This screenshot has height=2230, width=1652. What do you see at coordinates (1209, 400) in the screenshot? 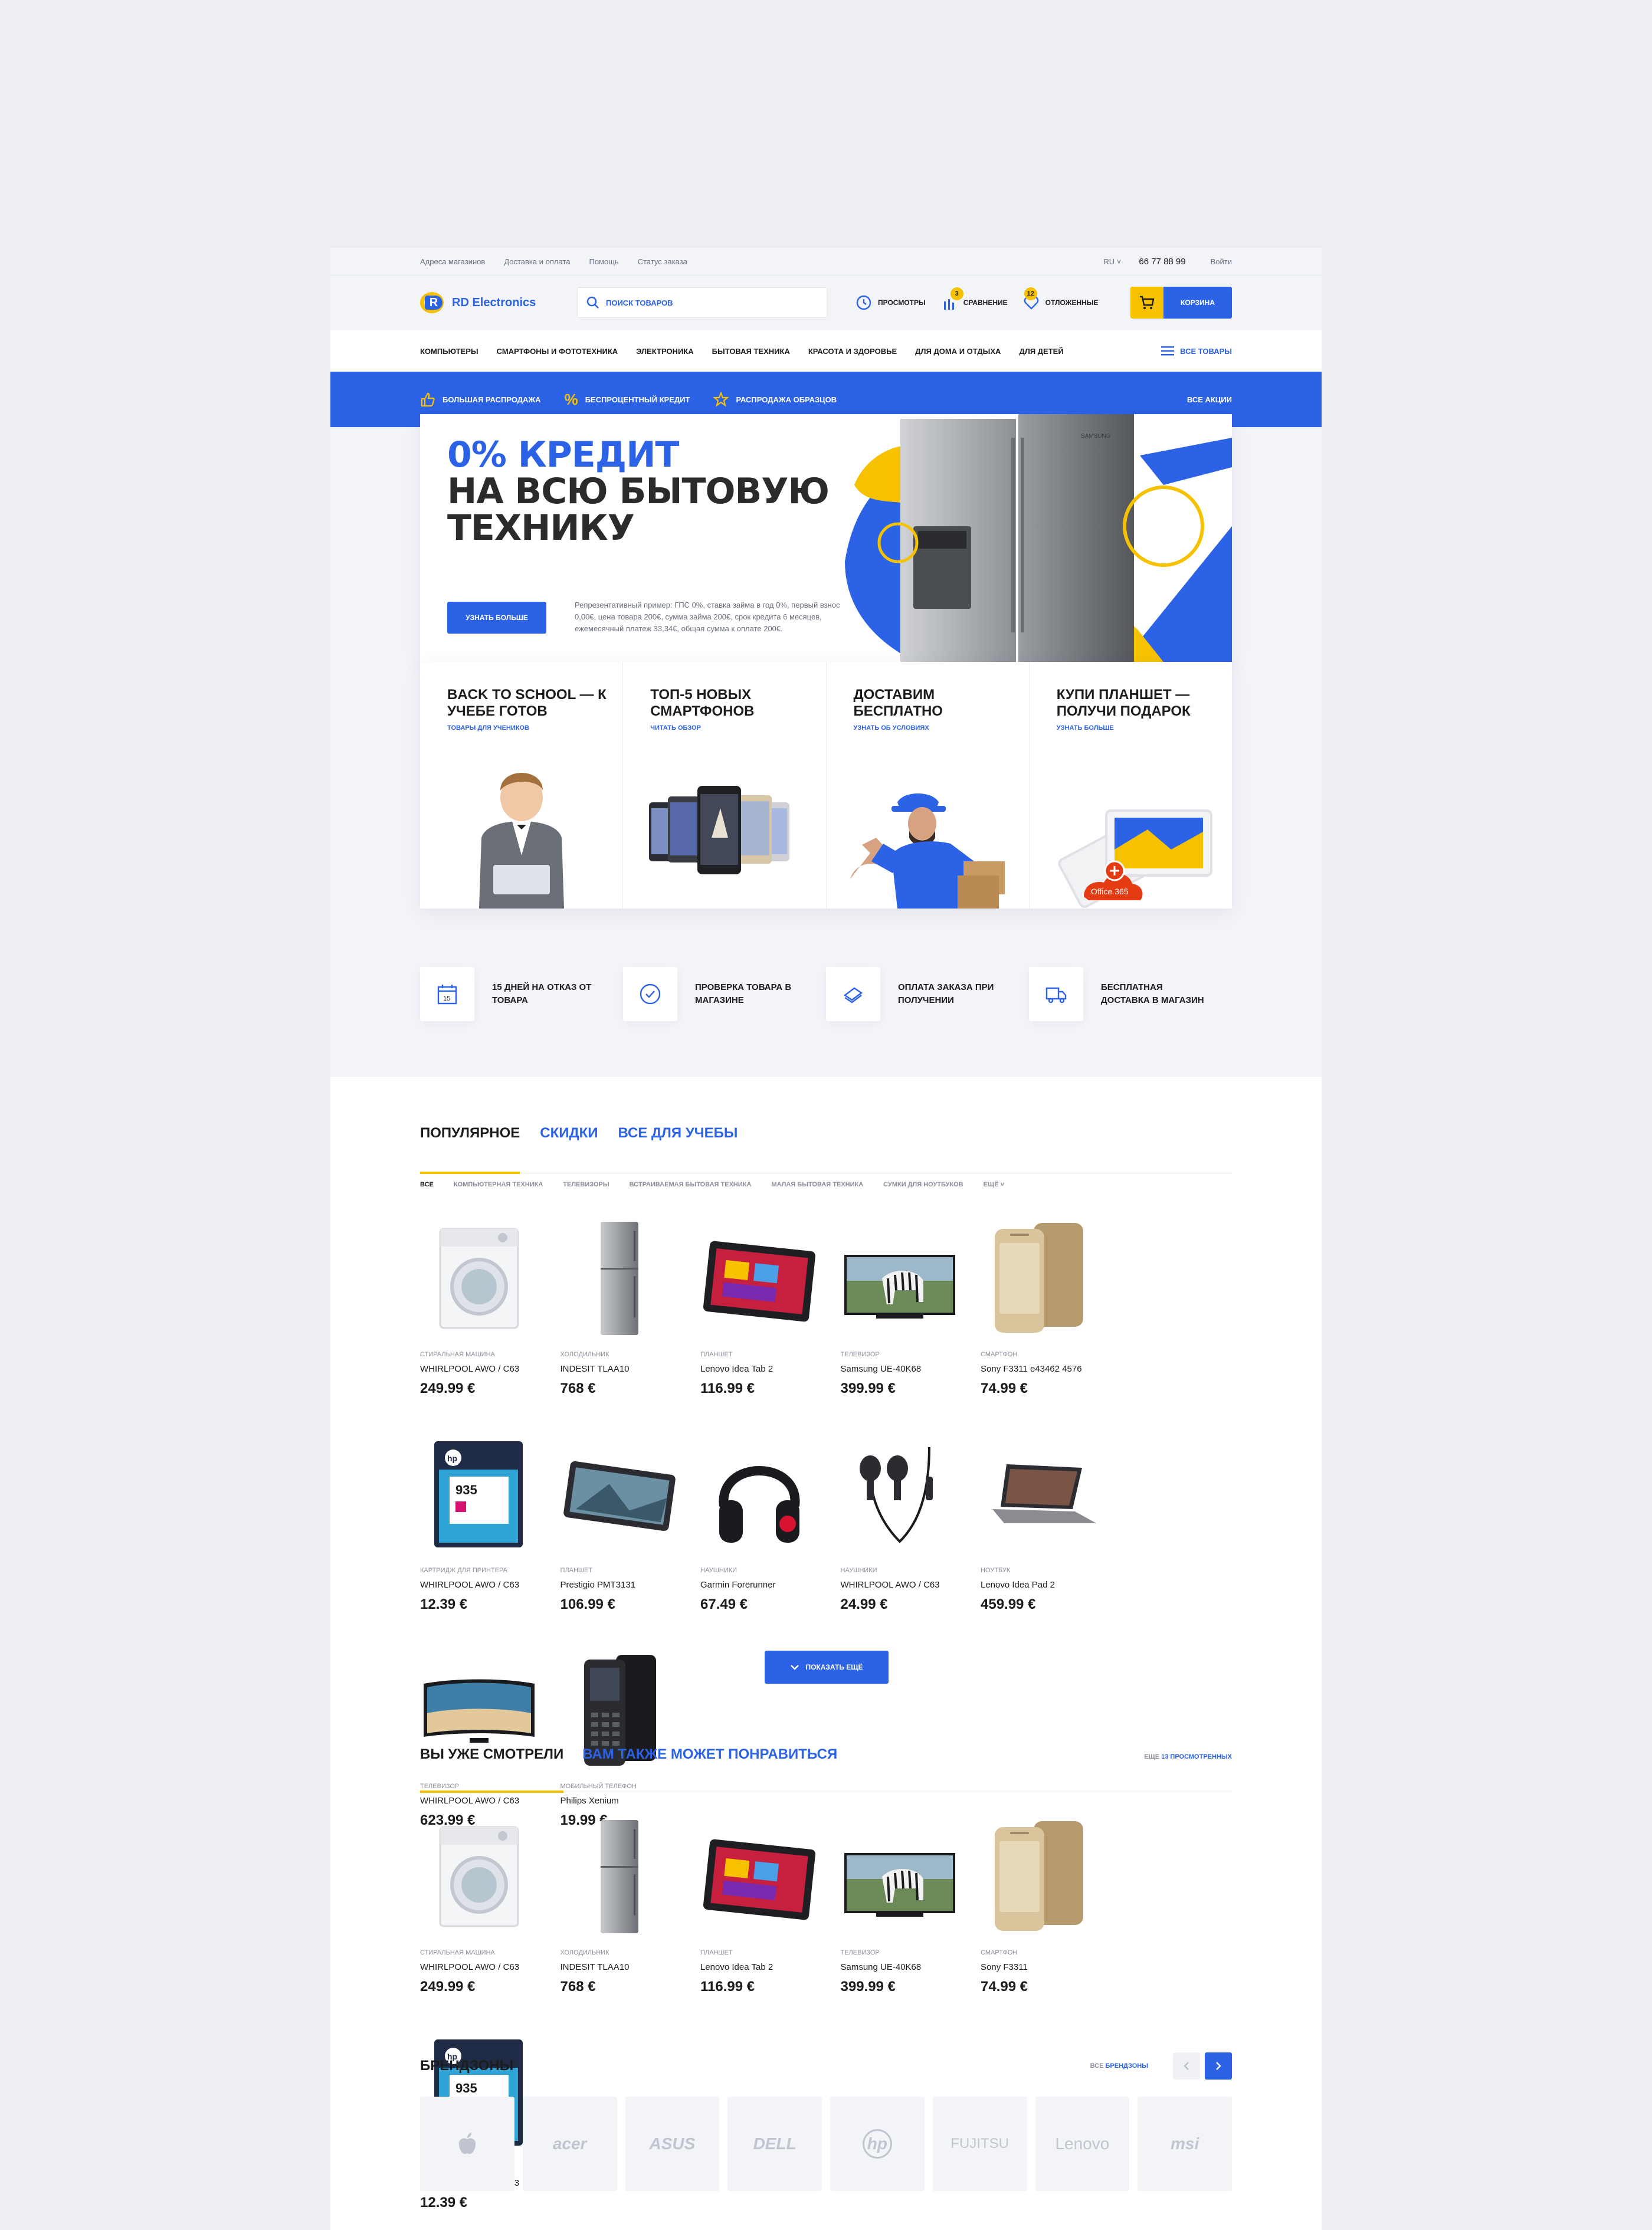
I see `all-promos-link: Все акции` at bounding box center [1209, 400].